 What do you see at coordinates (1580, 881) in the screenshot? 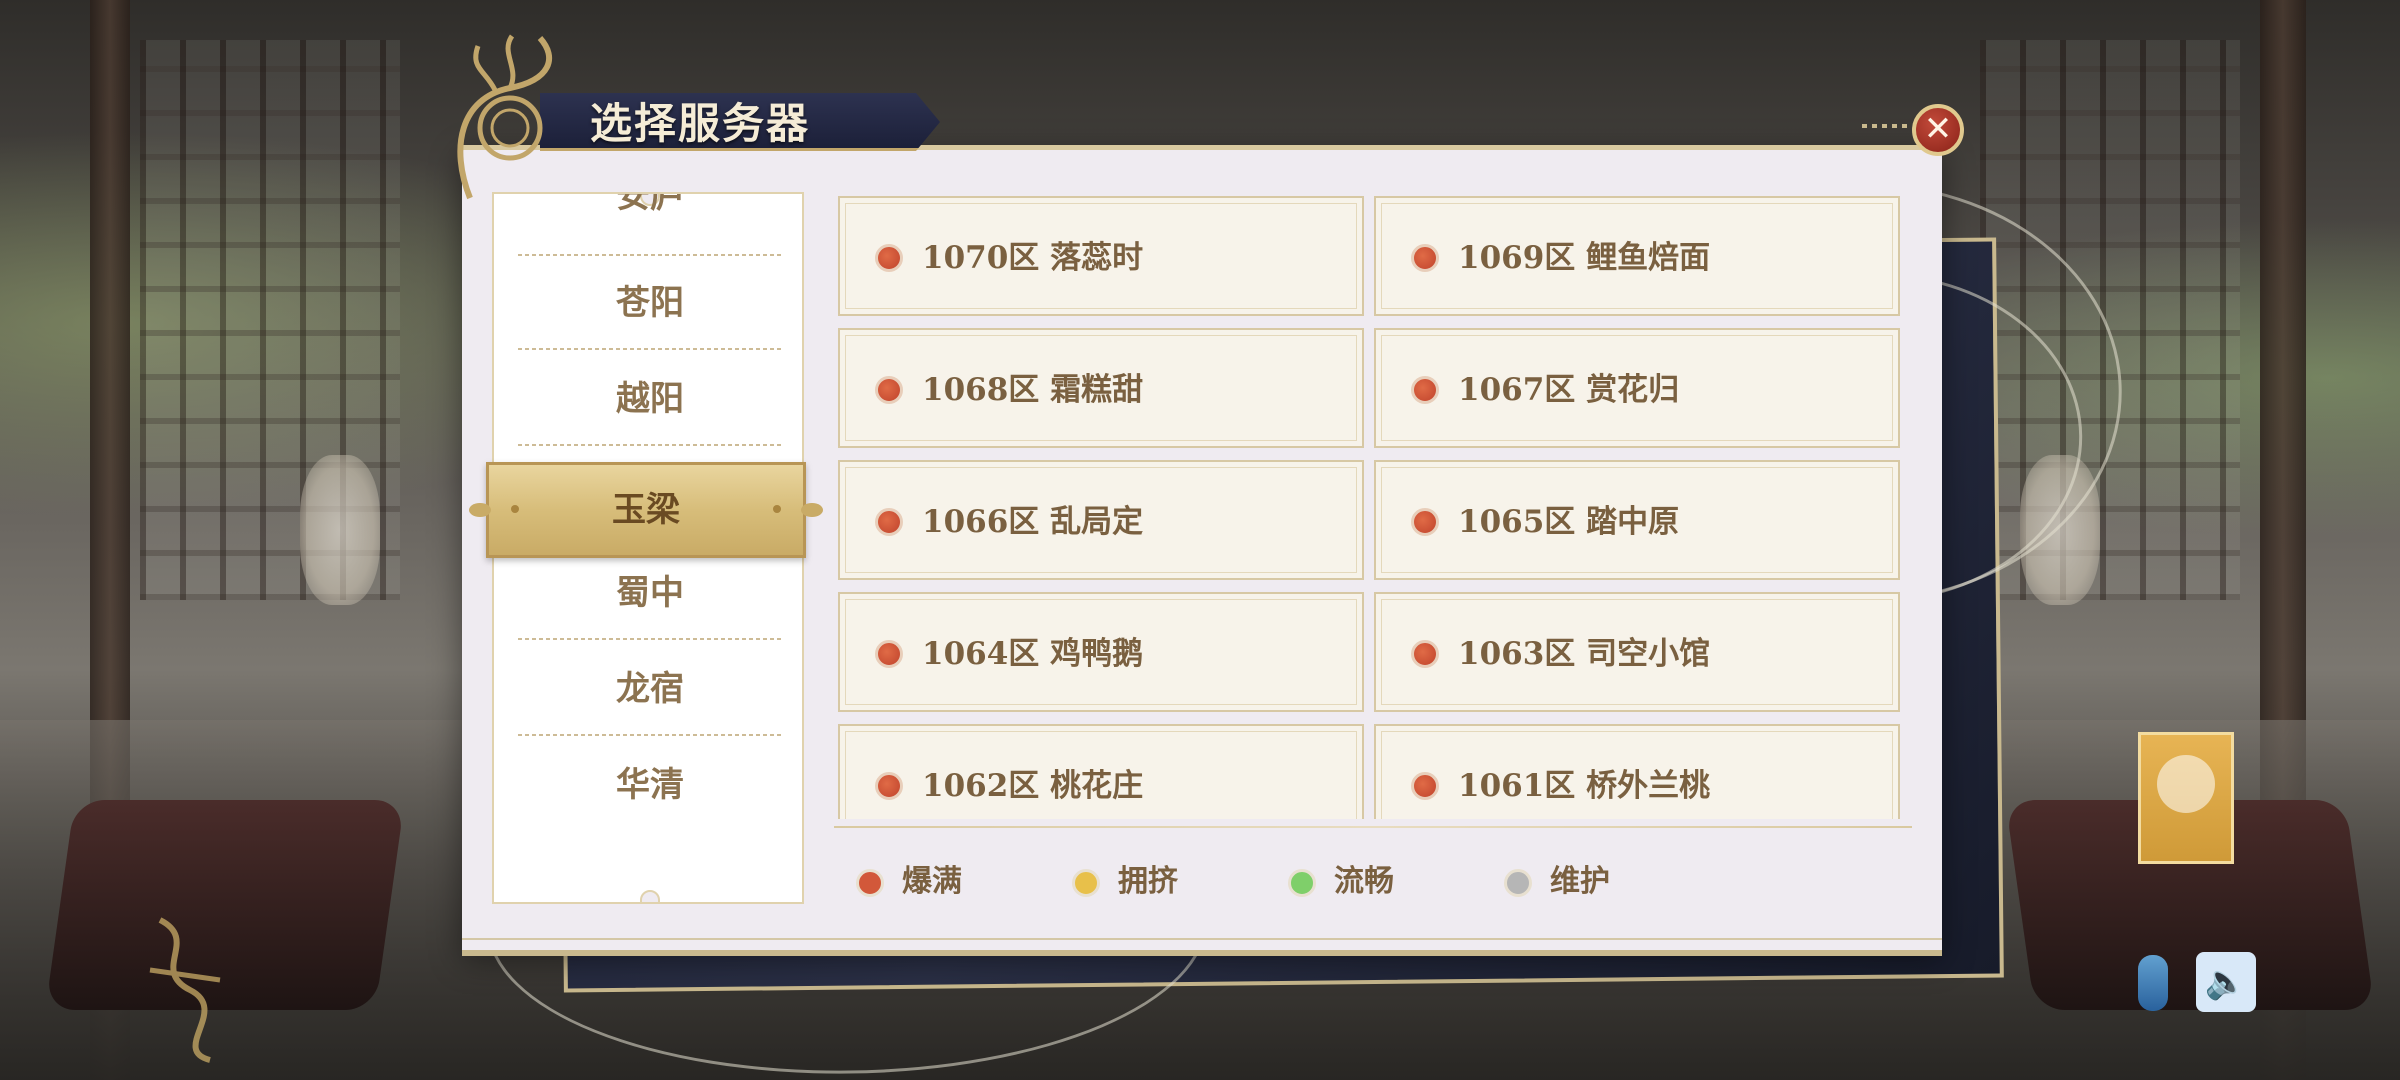
I see `legend-label: 维护` at bounding box center [1580, 881].